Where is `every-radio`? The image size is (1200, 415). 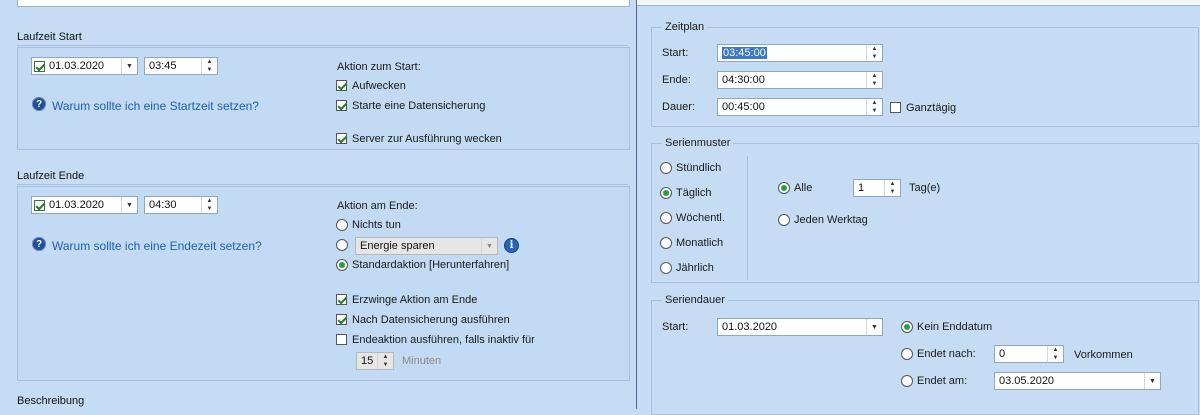 every-radio is located at coordinates (784, 188).